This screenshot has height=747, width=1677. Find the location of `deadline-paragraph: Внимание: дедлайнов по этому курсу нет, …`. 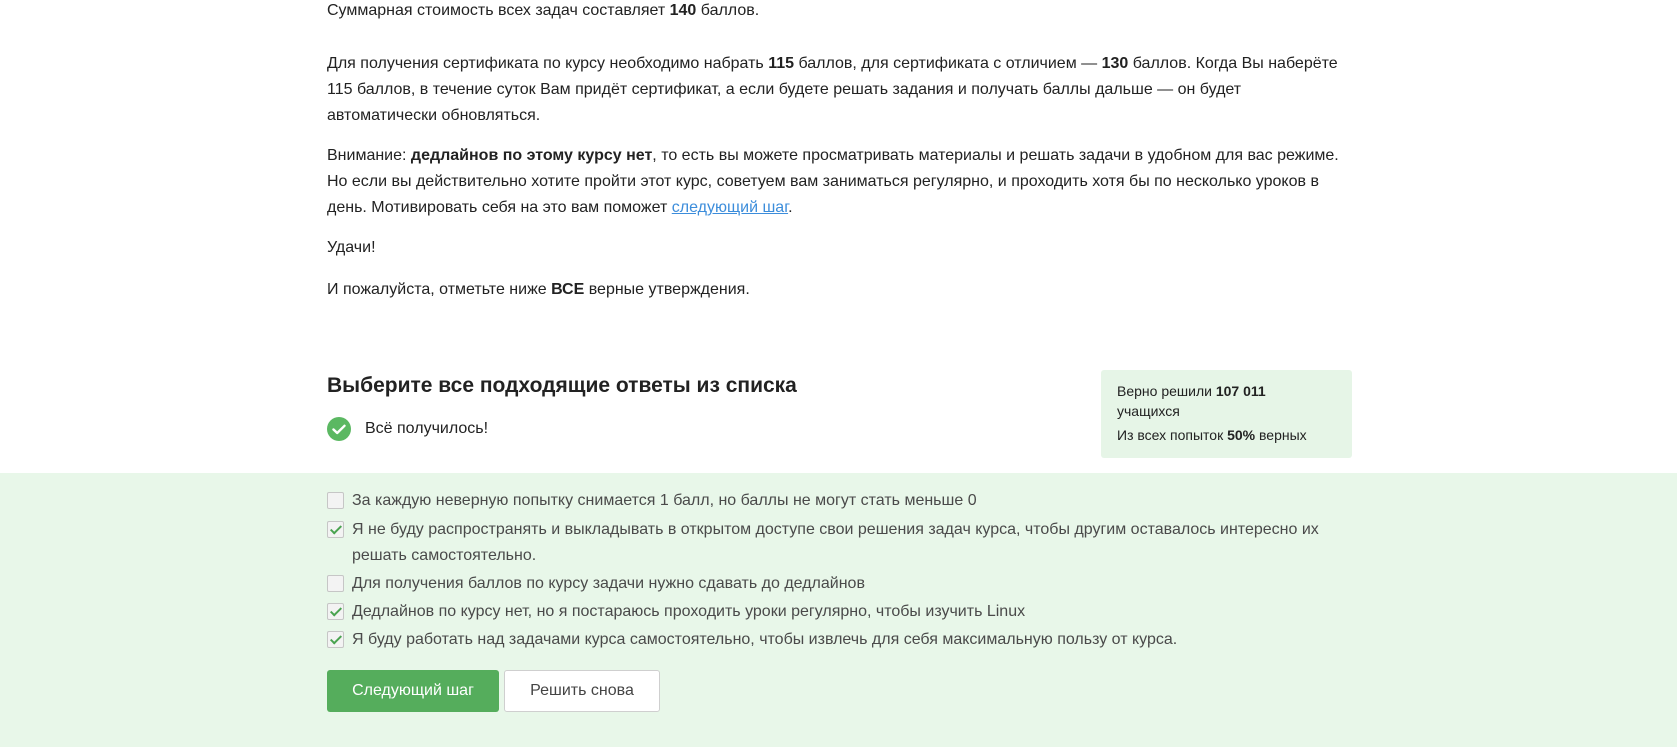

deadline-paragraph: Внимание: дедлайнов по этому курсу нет, … is located at coordinates (833, 181).